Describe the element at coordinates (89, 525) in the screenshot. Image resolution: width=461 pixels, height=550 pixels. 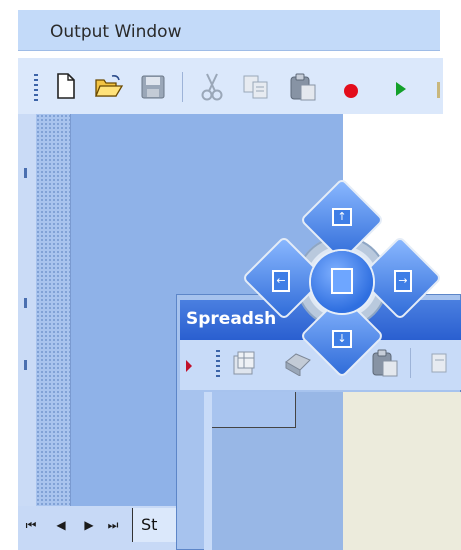
I see `next-sheet-button: ▶` at that location.